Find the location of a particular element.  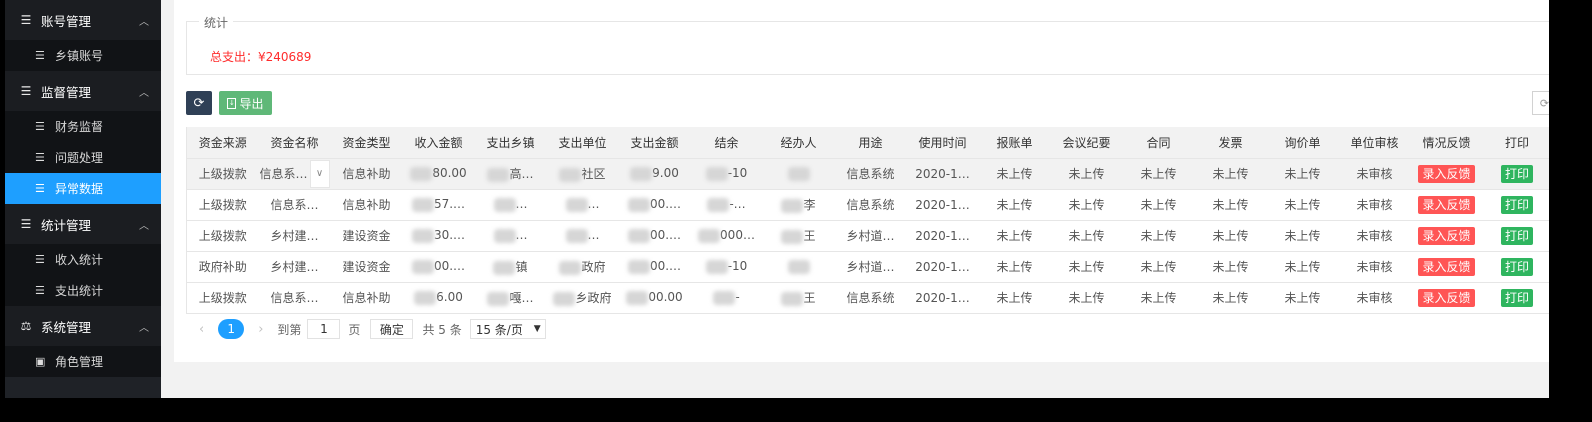

chevron-down-icon: ∨ is located at coordinates (319, 173).